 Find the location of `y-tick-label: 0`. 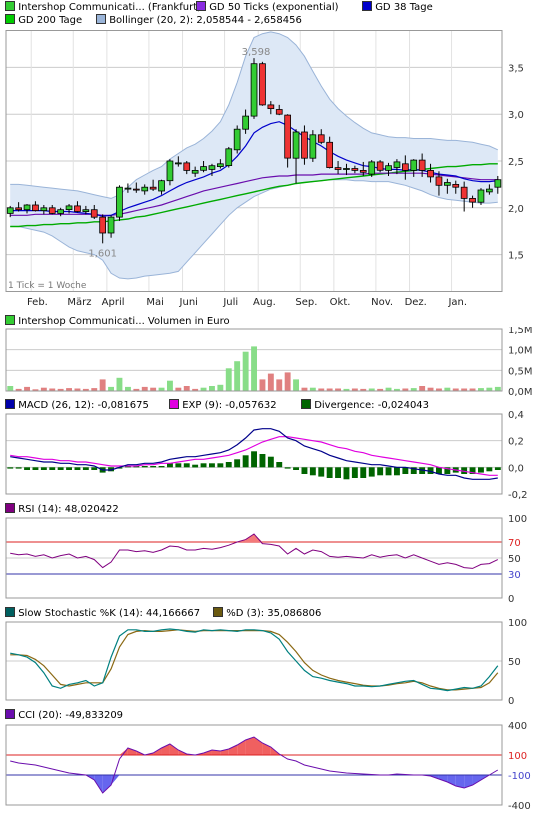

y-tick-label: 0 is located at coordinates (511, 700).